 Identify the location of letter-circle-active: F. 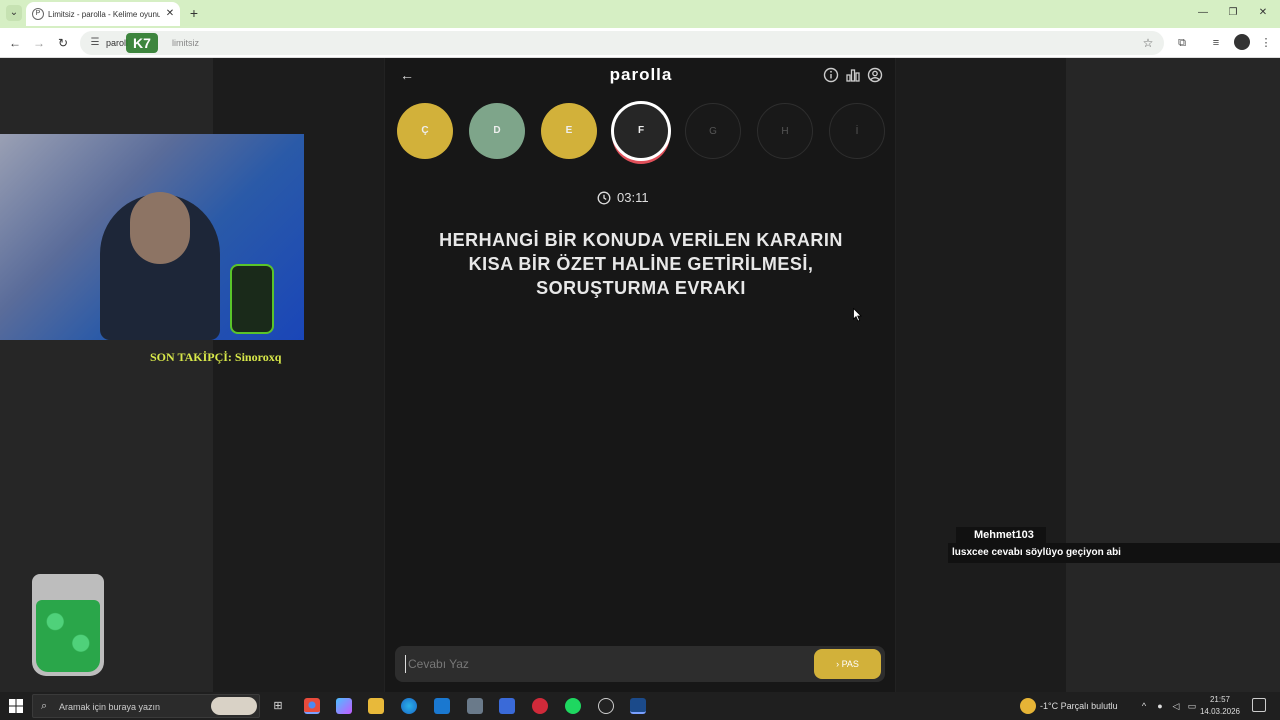
(641, 131).